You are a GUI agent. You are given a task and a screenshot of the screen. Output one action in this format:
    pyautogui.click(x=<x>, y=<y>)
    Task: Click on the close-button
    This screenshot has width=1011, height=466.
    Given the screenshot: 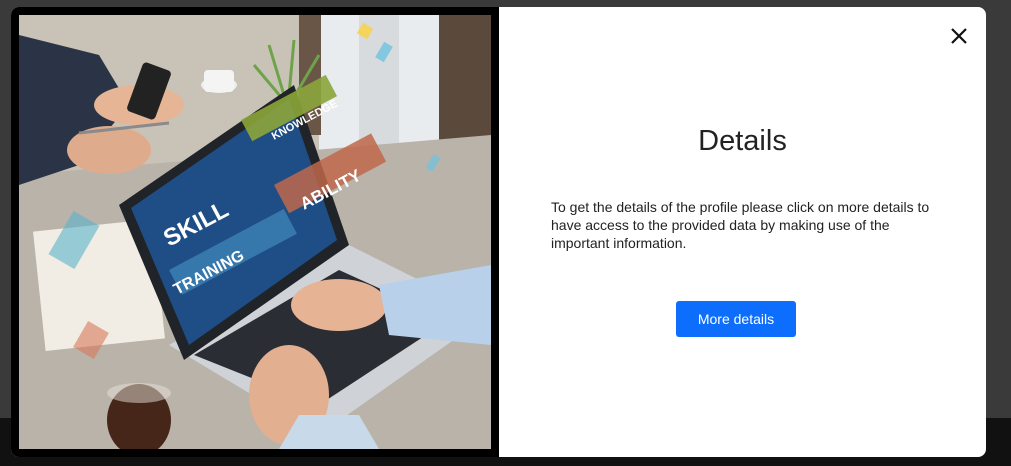 What is the action you would take?
    pyautogui.click(x=959, y=36)
    